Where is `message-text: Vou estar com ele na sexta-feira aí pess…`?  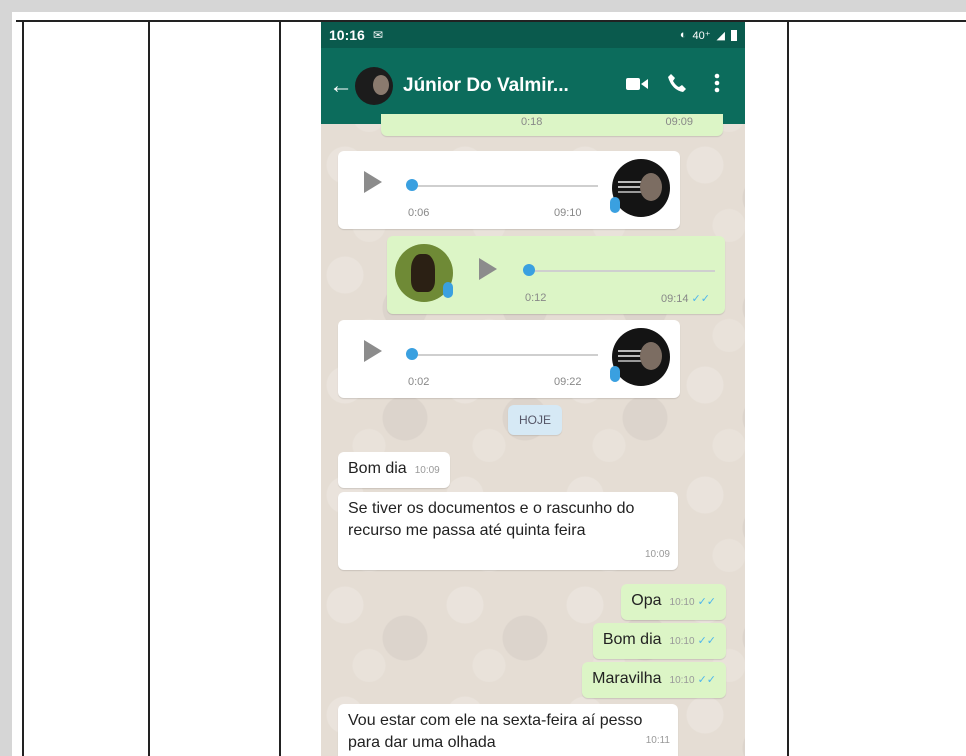 message-text: Vou estar com ele na sexta-feira aí pess… is located at coordinates (495, 731).